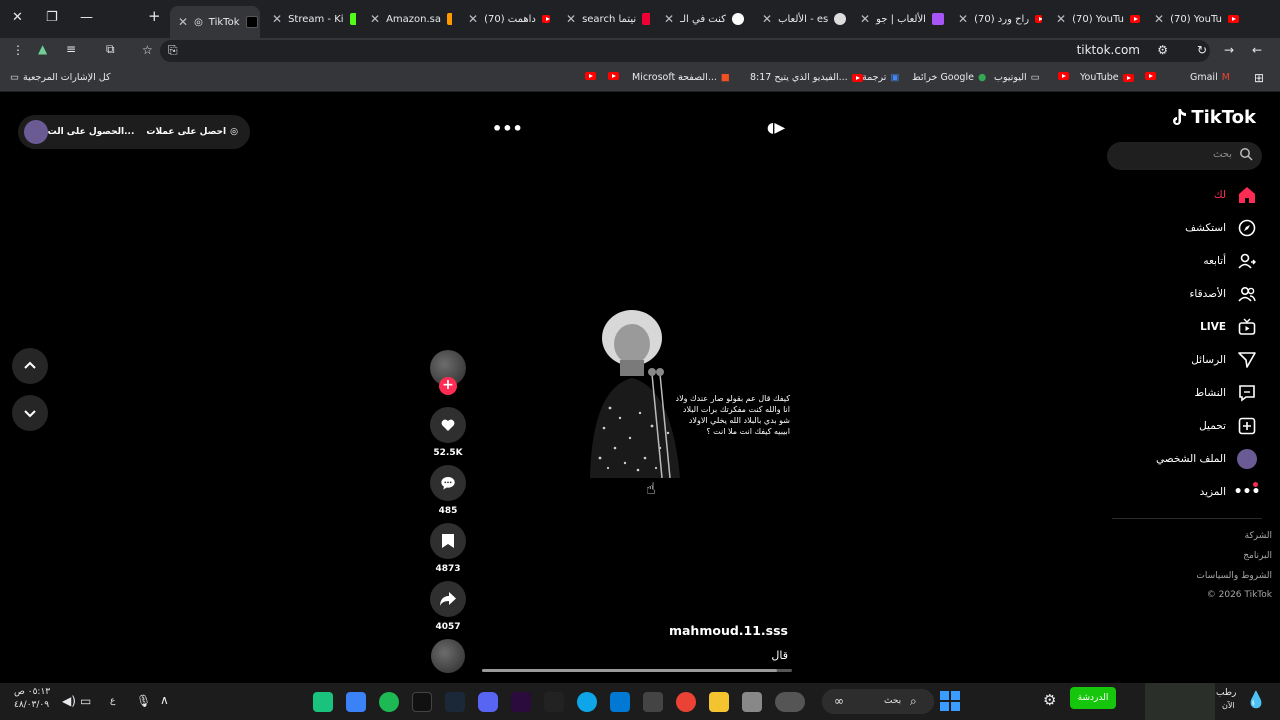  Describe the element at coordinates (448, 490) in the screenshot. I see `comment-button: 485` at that location.